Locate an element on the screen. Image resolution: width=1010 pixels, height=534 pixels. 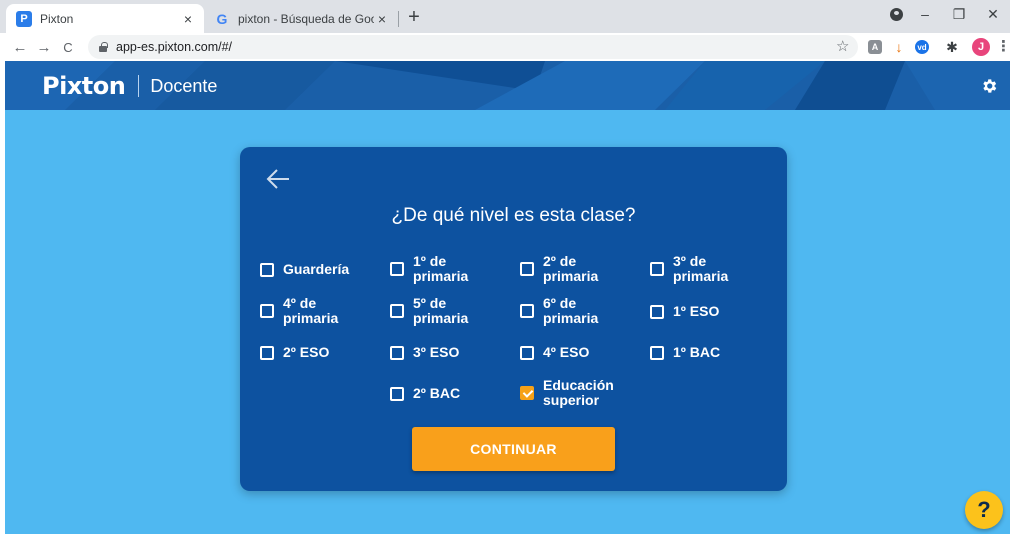
option-1-eso: 1º ESO is located at coordinates (684, 311).